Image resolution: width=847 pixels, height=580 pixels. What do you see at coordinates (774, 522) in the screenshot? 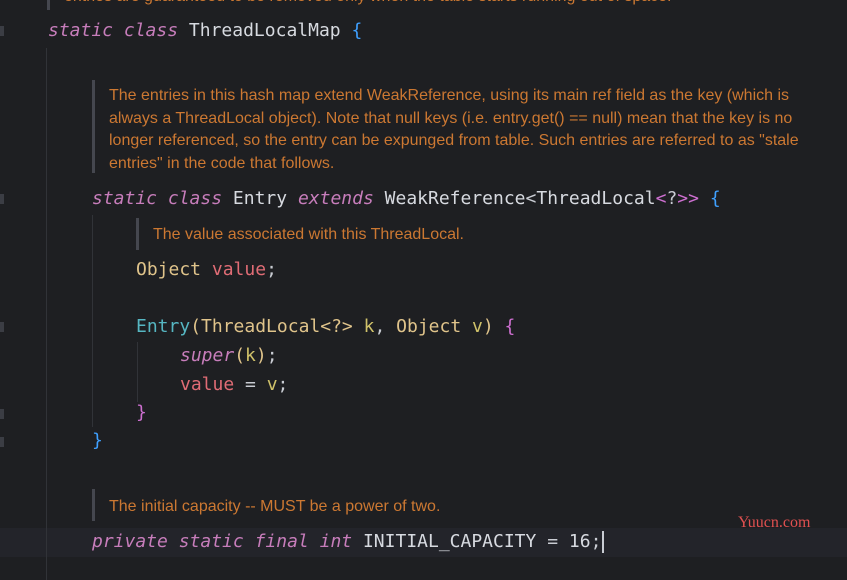
I see `watermark: Yuucn.com` at bounding box center [774, 522].